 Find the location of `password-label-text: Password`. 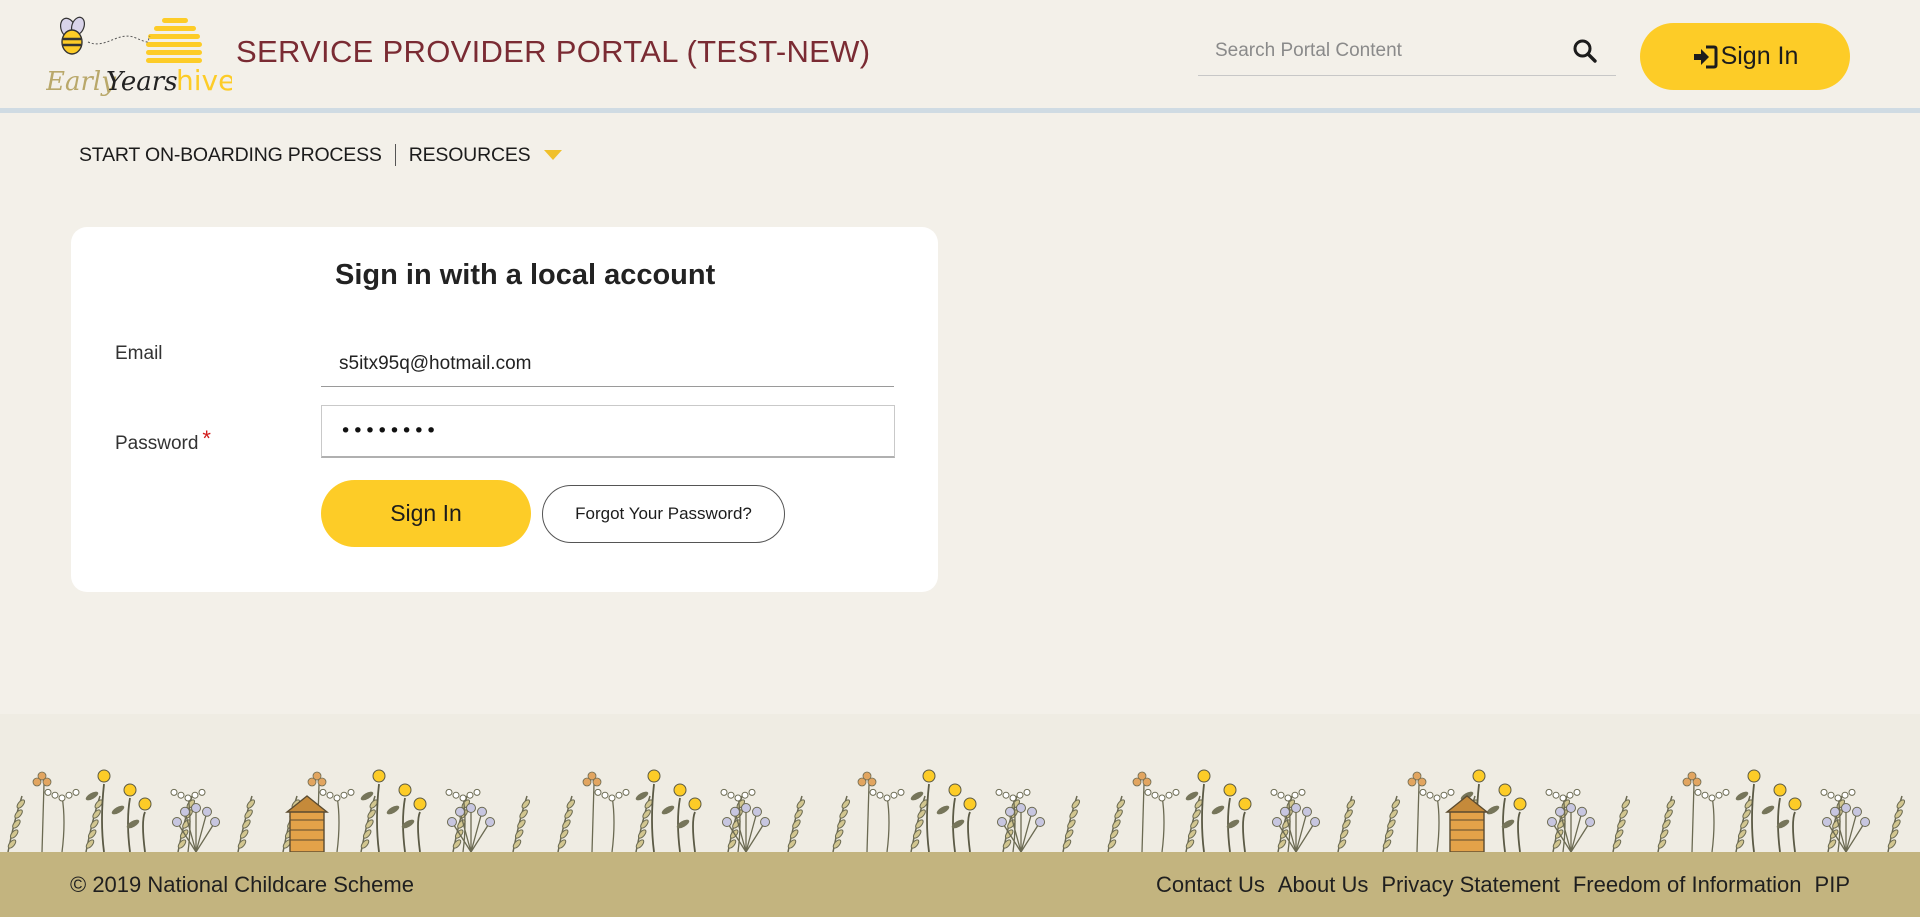

password-label-text: Password is located at coordinates (157, 443).